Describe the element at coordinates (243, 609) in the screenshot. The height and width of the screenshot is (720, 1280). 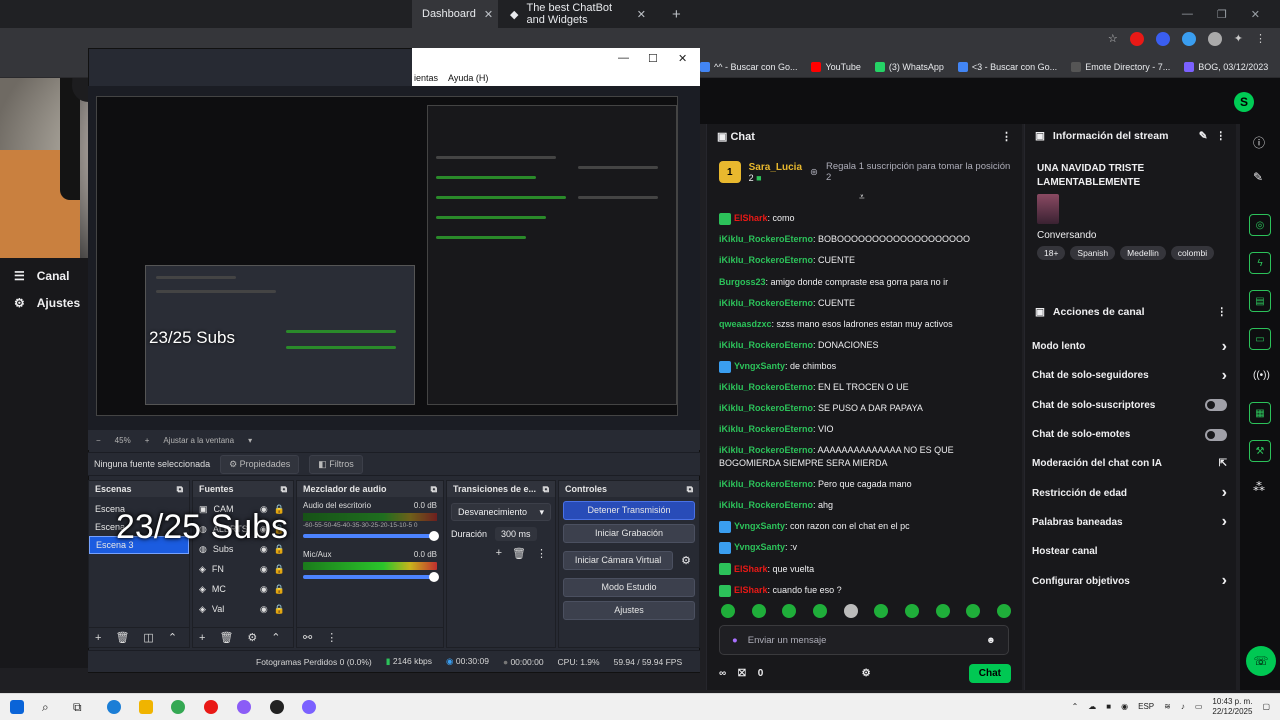
I see `source-item: ◈ Val ◉ 🔒` at that location.